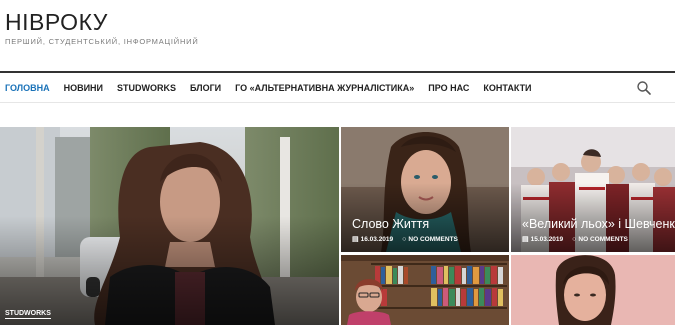 The width and height of the screenshot is (675, 325). I want to click on post-date: 15.03.2019, so click(547, 239).